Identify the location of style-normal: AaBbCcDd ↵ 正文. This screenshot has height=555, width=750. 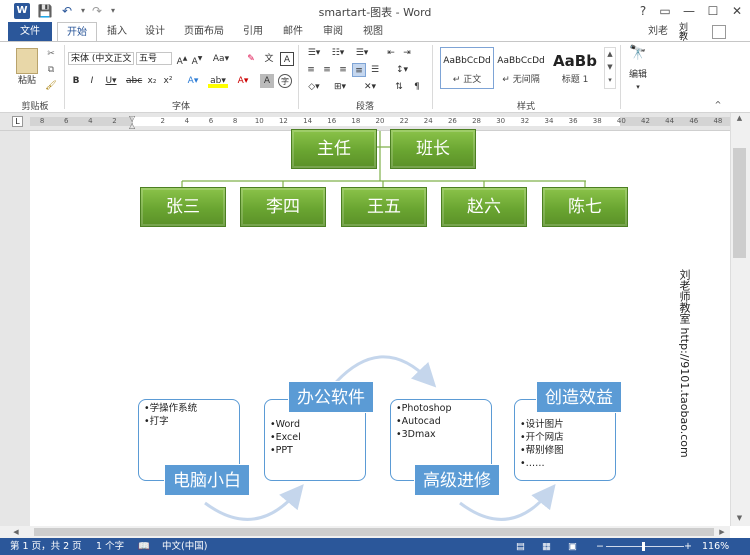
(467, 68).